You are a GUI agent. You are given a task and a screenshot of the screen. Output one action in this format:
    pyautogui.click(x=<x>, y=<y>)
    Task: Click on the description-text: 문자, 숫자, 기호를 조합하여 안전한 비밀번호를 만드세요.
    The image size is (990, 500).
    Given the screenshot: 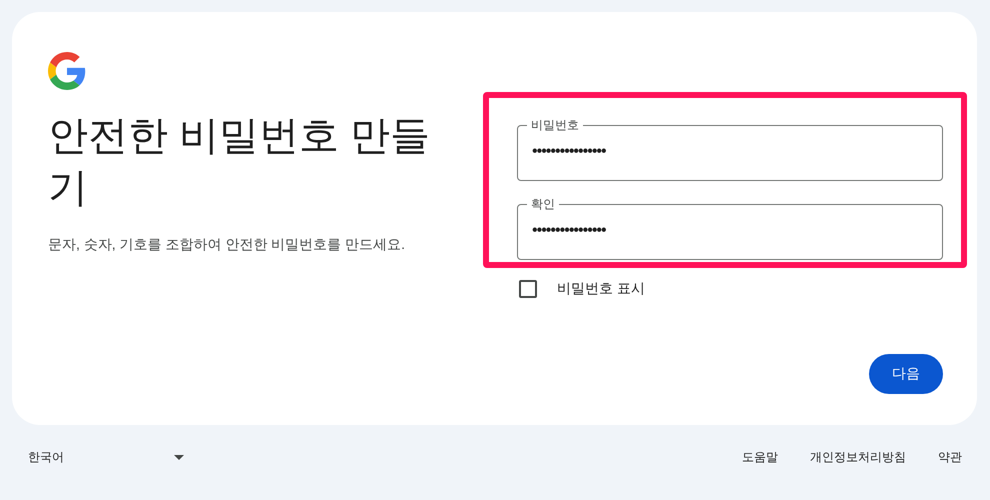 What is the action you would take?
    pyautogui.click(x=227, y=245)
    